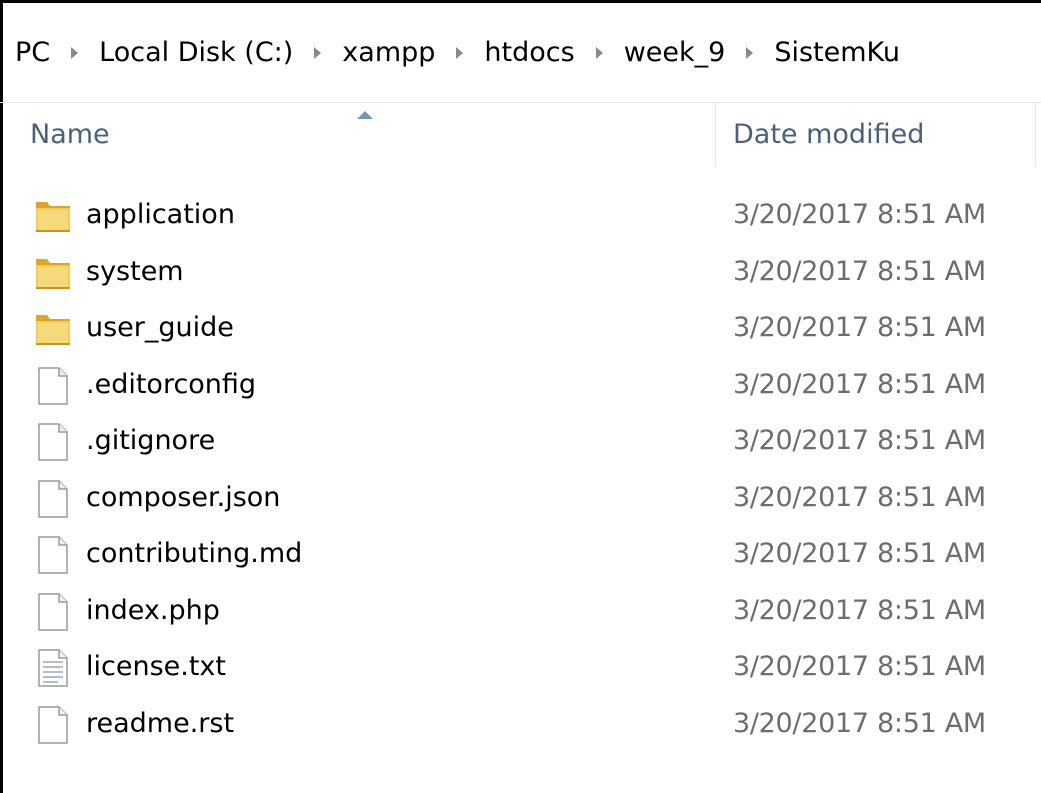 Image resolution: width=1041 pixels, height=793 pixels. What do you see at coordinates (520, 668) in the screenshot?
I see `list-item: license.txt 3/20/2017 8:51 AM` at bounding box center [520, 668].